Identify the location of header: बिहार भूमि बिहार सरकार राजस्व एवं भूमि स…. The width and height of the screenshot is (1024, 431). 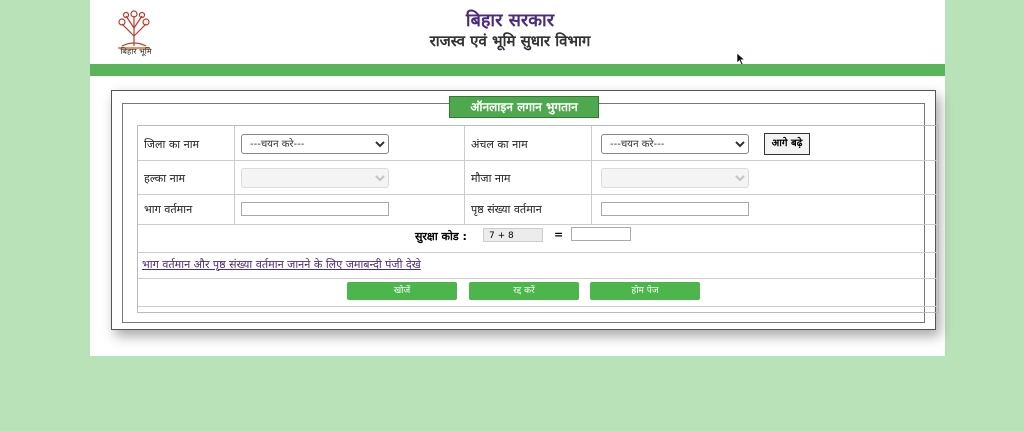
(517, 33).